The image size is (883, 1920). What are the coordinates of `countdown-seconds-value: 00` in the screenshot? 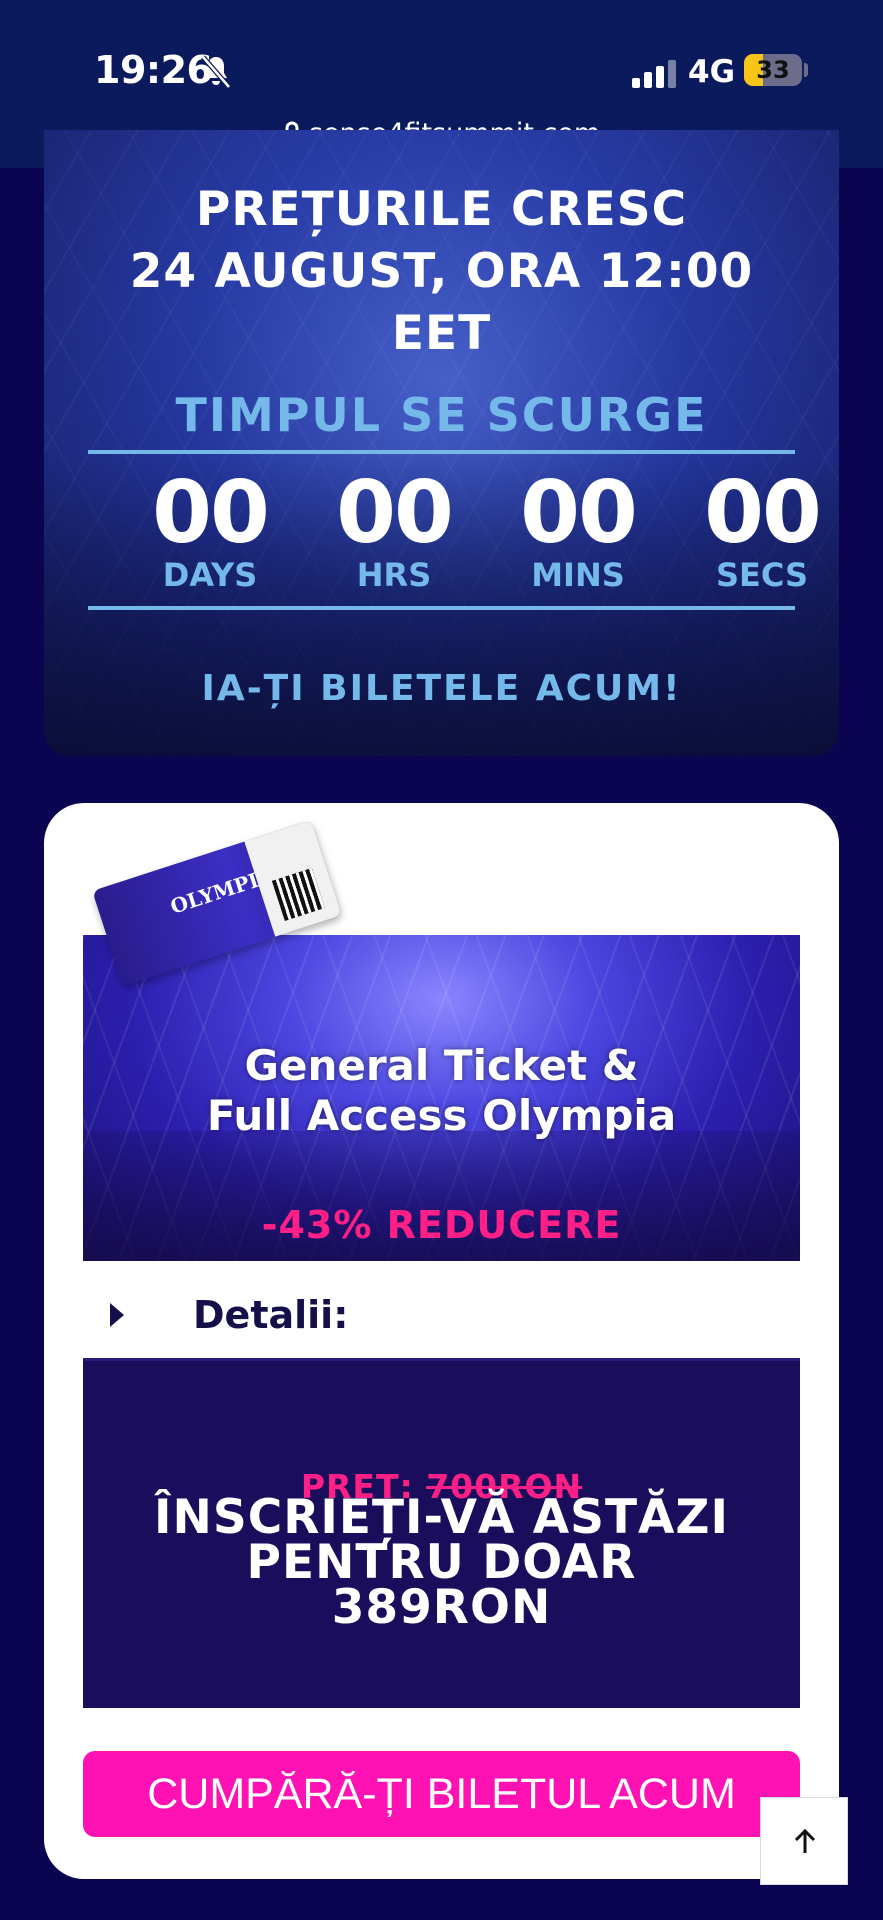 It's located at (763, 513).